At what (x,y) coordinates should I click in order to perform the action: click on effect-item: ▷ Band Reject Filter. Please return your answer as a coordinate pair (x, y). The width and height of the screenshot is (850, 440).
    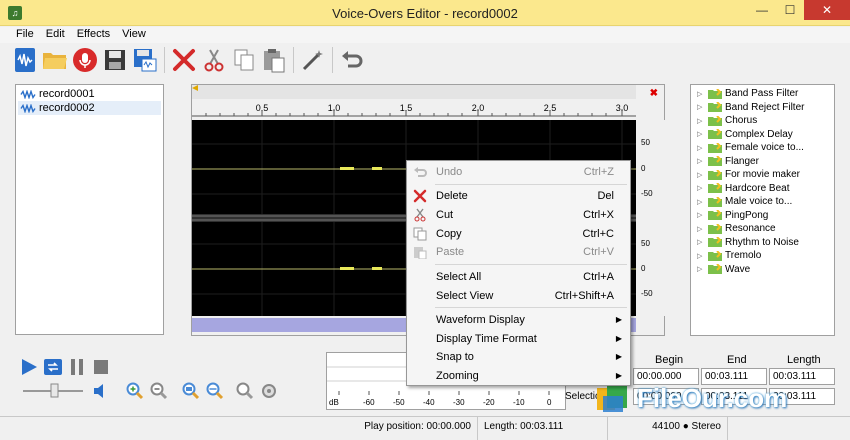
    Looking at the image, I should click on (765, 108).